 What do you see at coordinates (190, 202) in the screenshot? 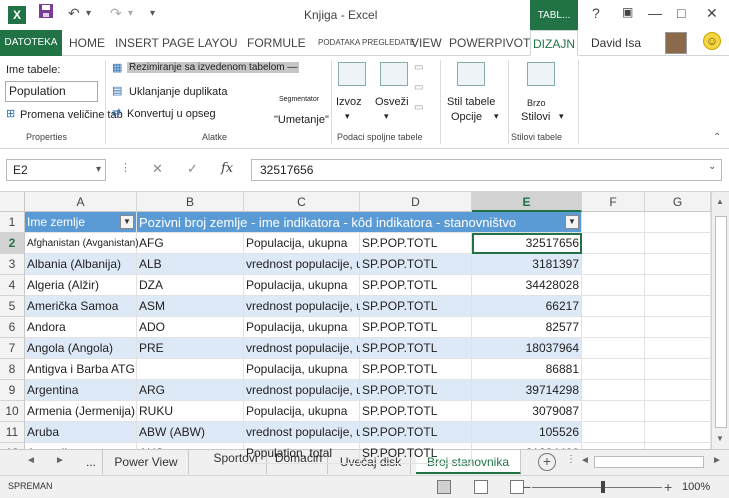
I see `column-header-b: B` at bounding box center [190, 202].